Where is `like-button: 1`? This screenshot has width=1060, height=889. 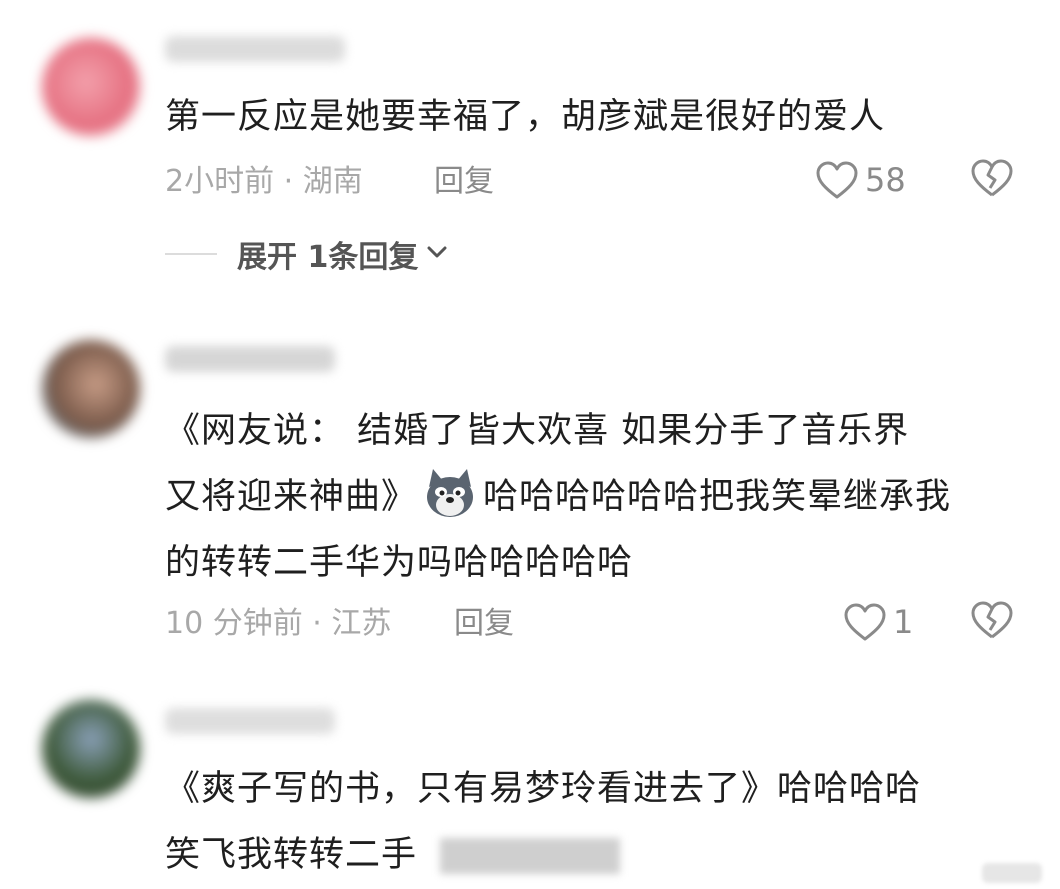
like-button: 1 is located at coordinates (878, 622).